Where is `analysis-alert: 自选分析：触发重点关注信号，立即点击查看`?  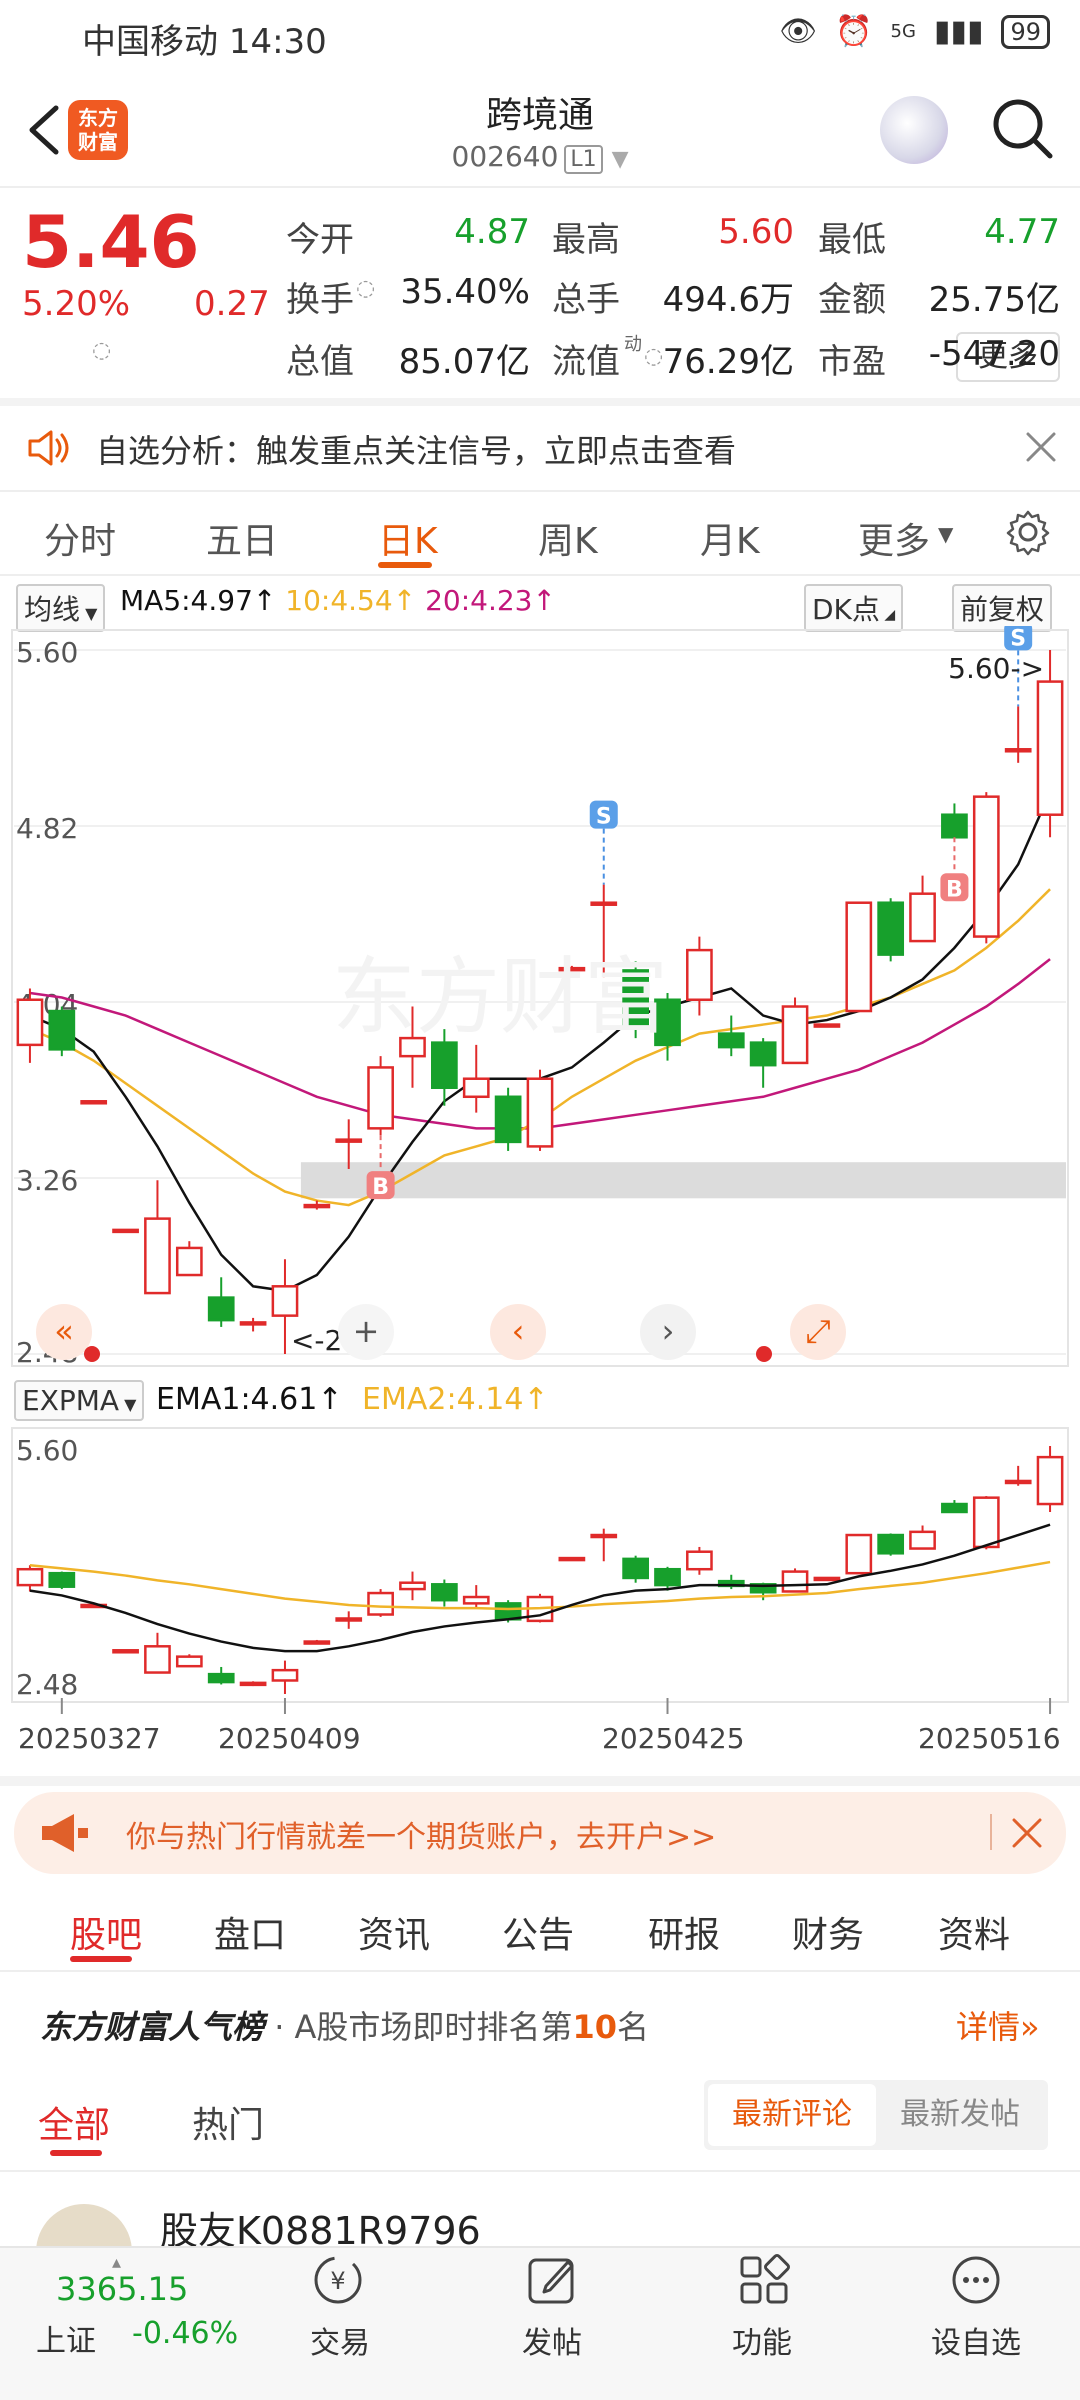
analysis-alert: 自选分析：触发重点关注信号，立即点击查看 is located at coordinates (540, 447).